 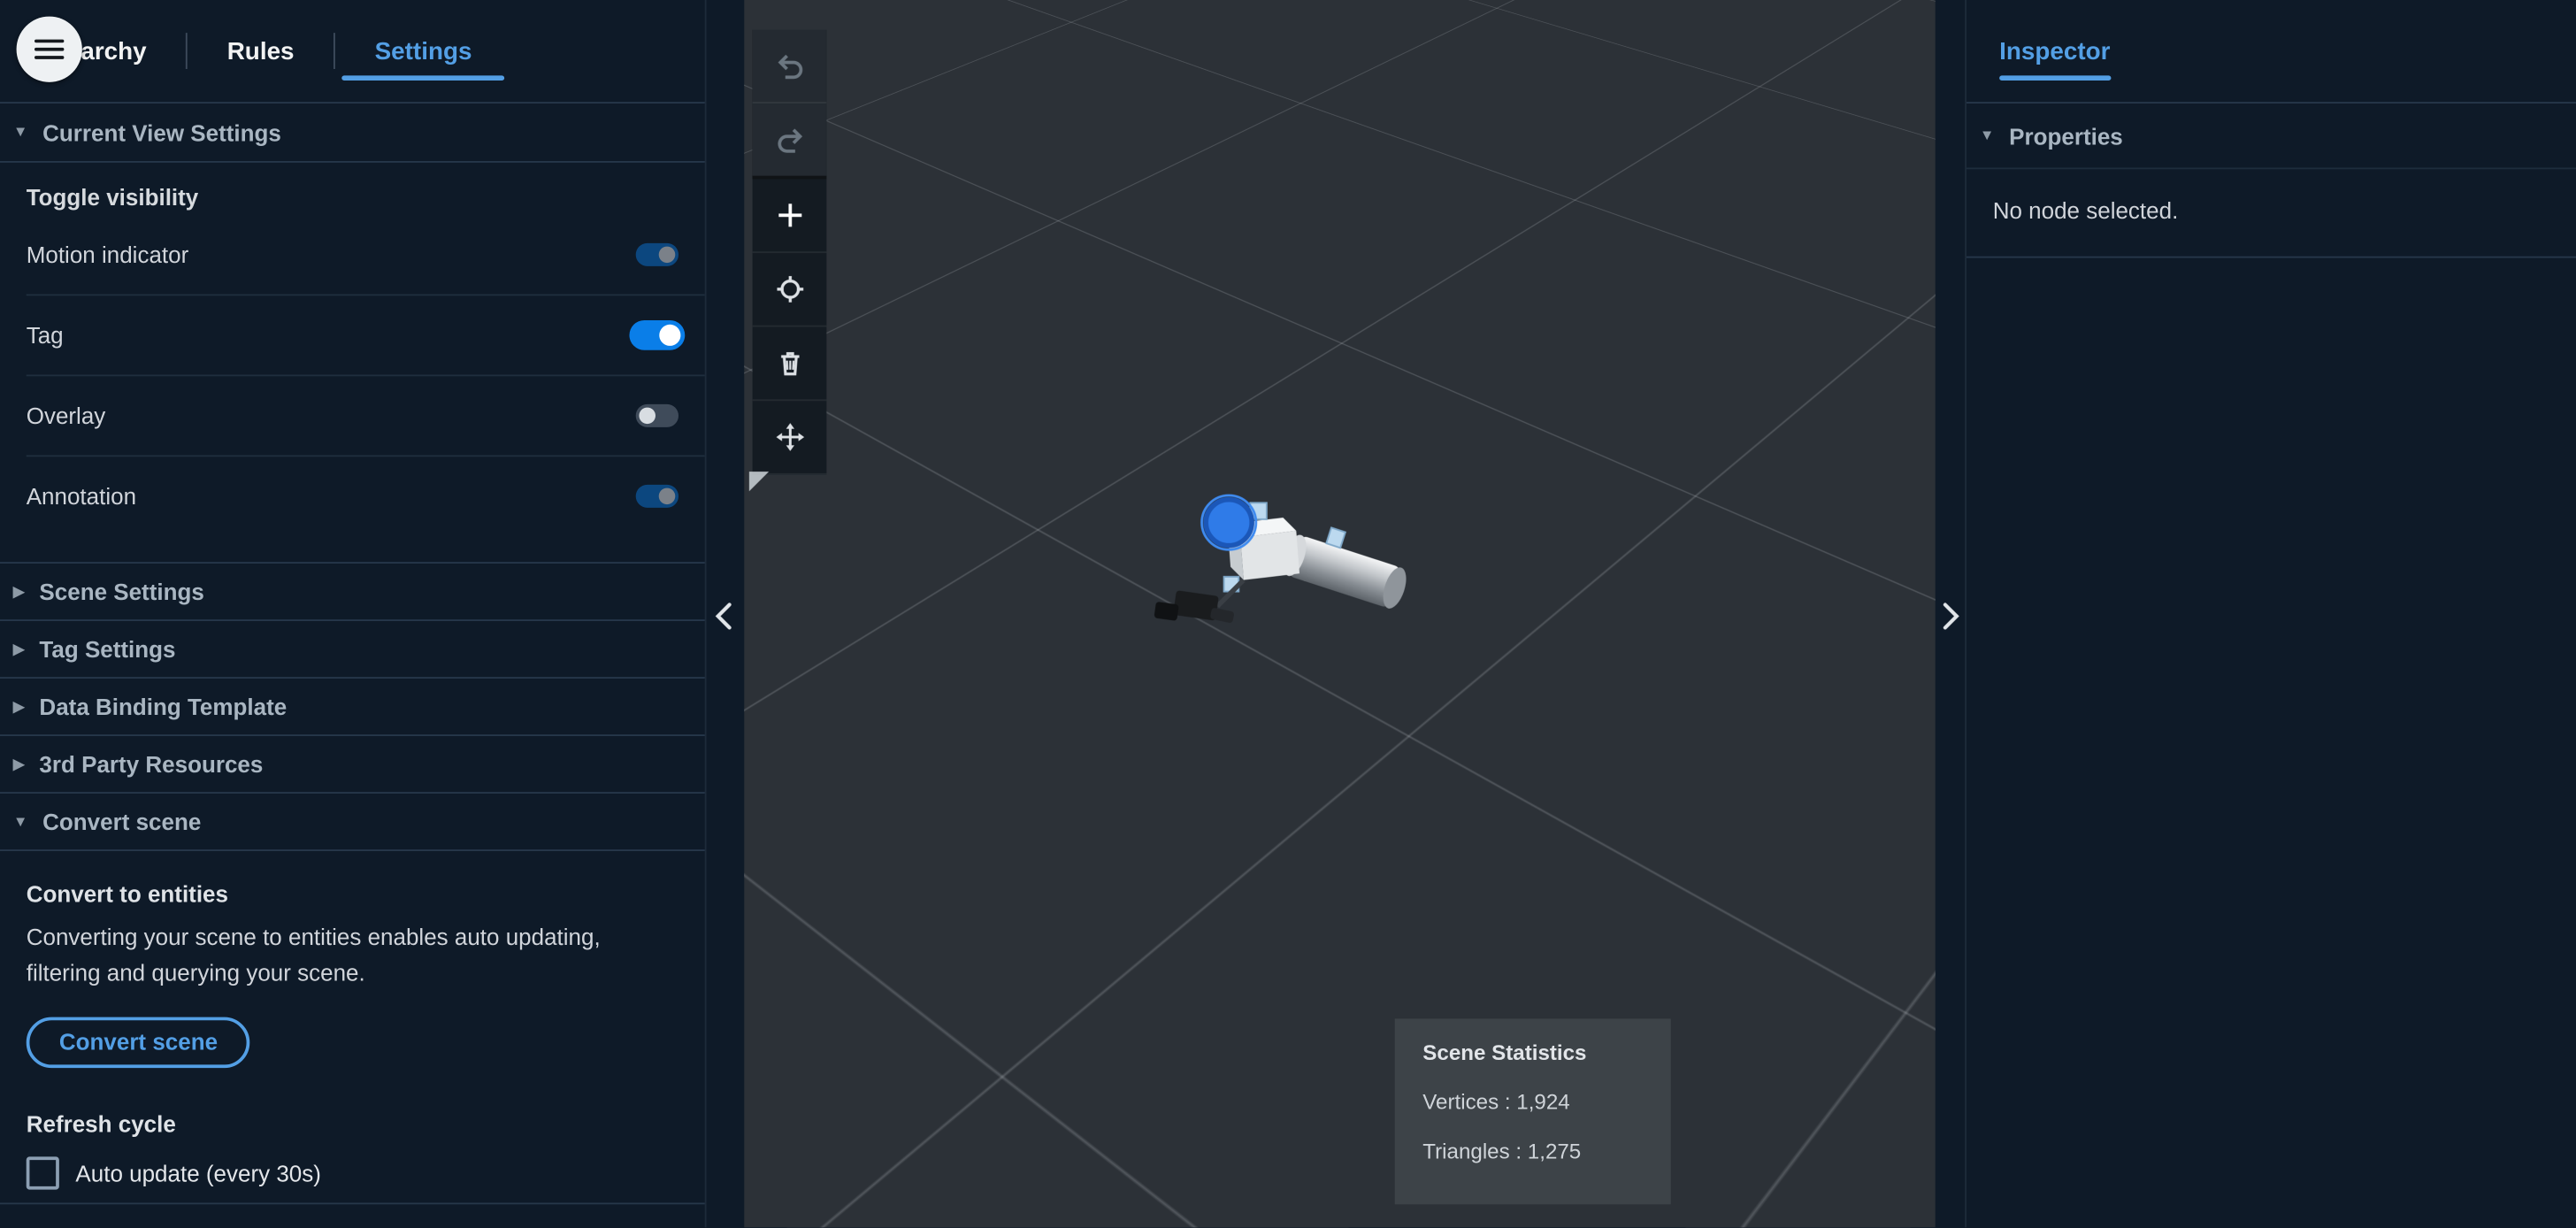 What do you see at coordinates (656, 496) in the screenshot?
I see `annotation-toggle` at bounding box center [656, 496].